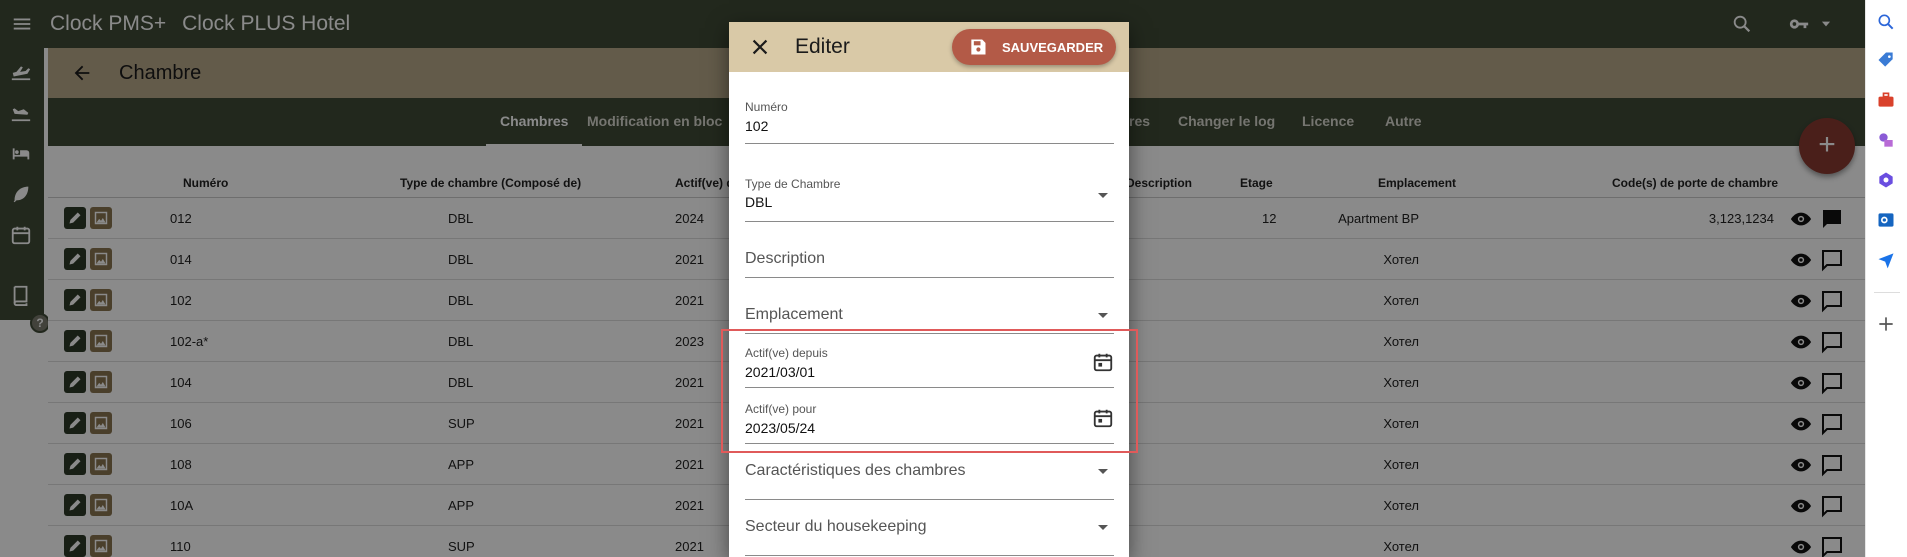  Describe the element at coordinates (1886, 260) in the screenshot. I see `send-icon` at that location.